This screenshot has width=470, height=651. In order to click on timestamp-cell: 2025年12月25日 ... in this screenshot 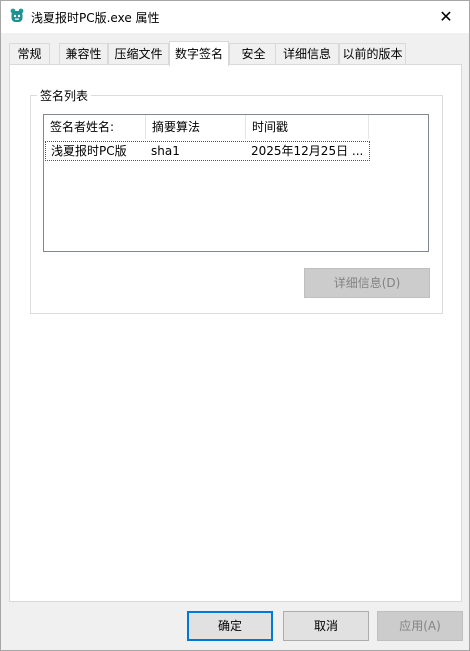, I will do `click(307, 151)`.